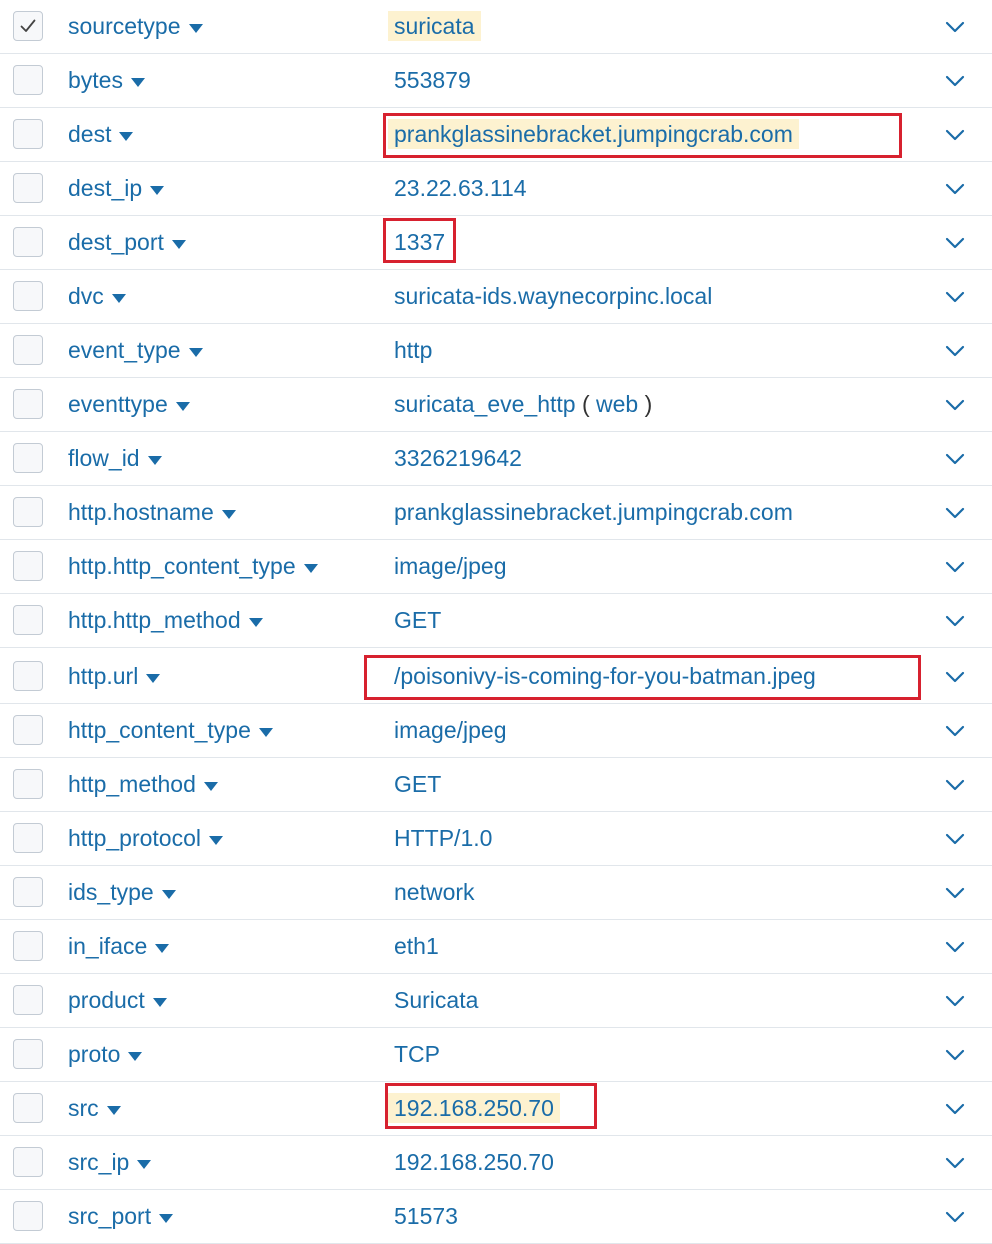  Describe the element at coordinates (417, 1054) in the screenshot. I see `field-value: TCP` at that location.